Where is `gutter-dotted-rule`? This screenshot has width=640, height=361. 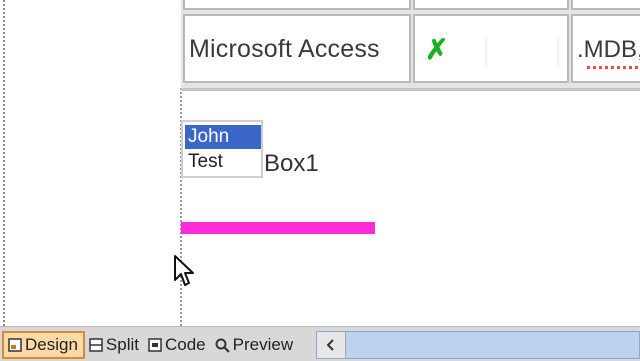 gutter-dotted-rule is located at coordinates (4, 163).